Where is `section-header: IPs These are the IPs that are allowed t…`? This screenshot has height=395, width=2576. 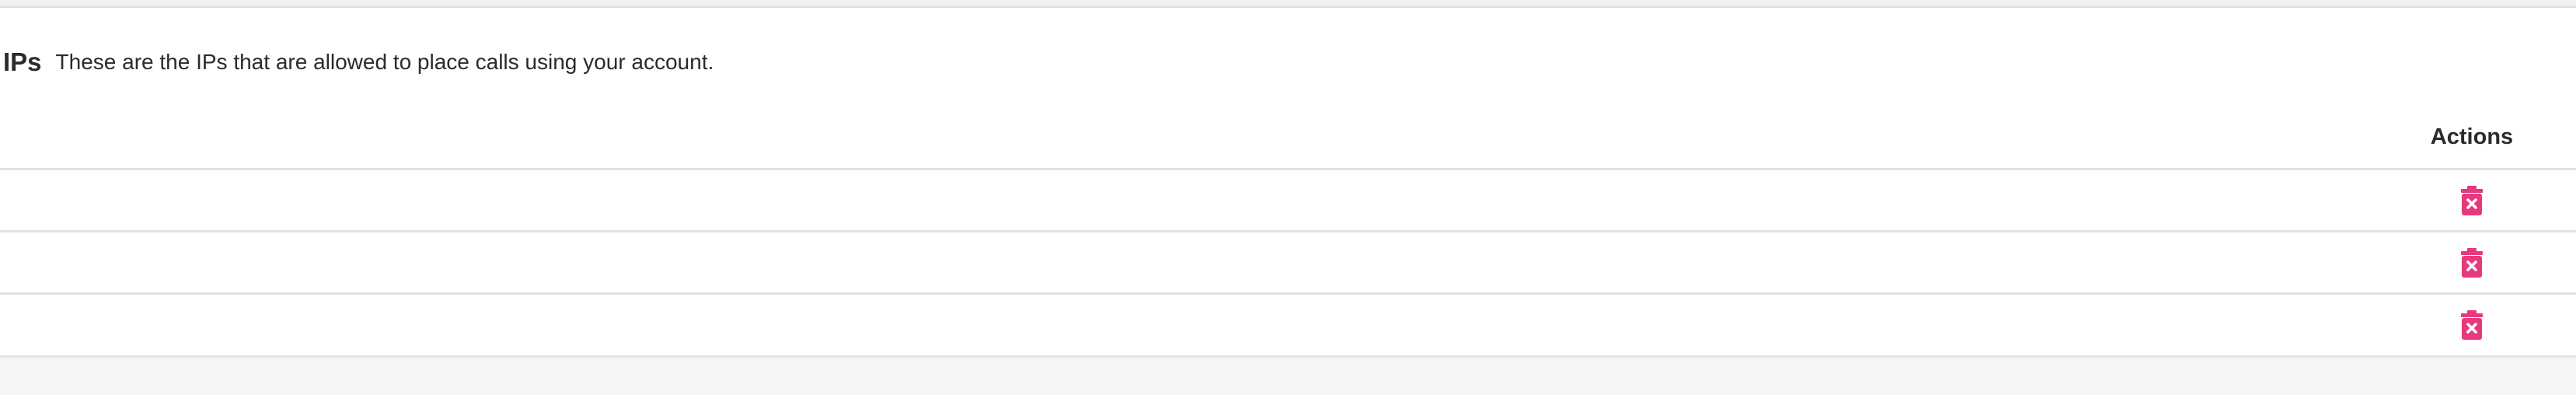 section-header: IPs These are the IPs that are allowed t… is located at coordinates (359, 62).